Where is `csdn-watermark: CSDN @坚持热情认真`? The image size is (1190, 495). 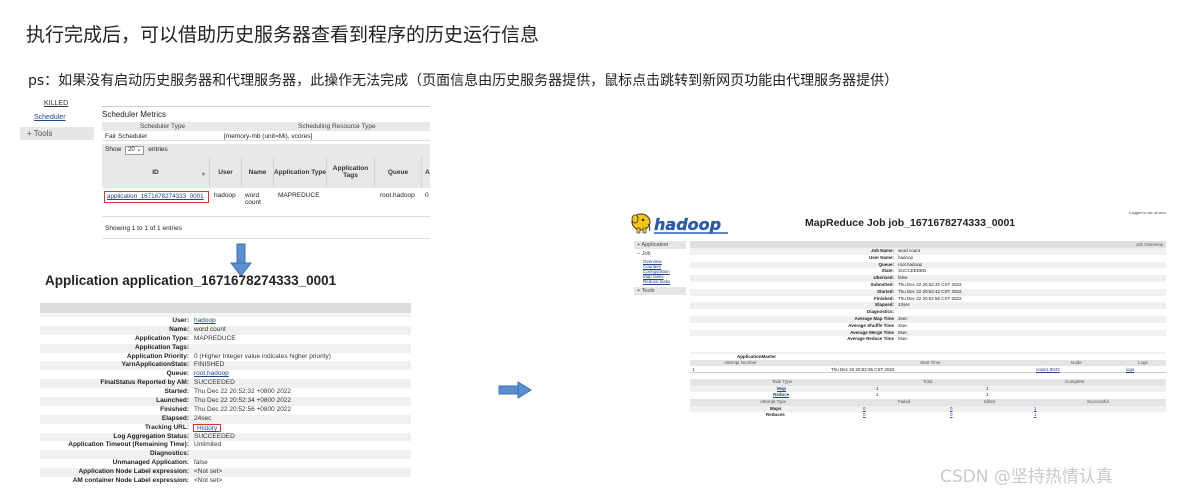 csdn-watermark: CSDN @坚持热情认真 is located at coordinates (1026, 477).